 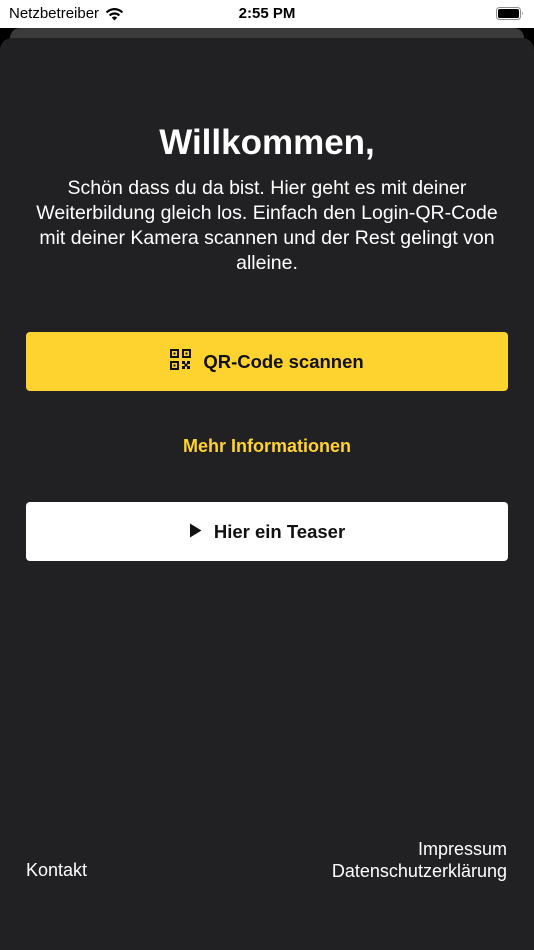 I want to click on play-icon, so click(x=195, y=532).